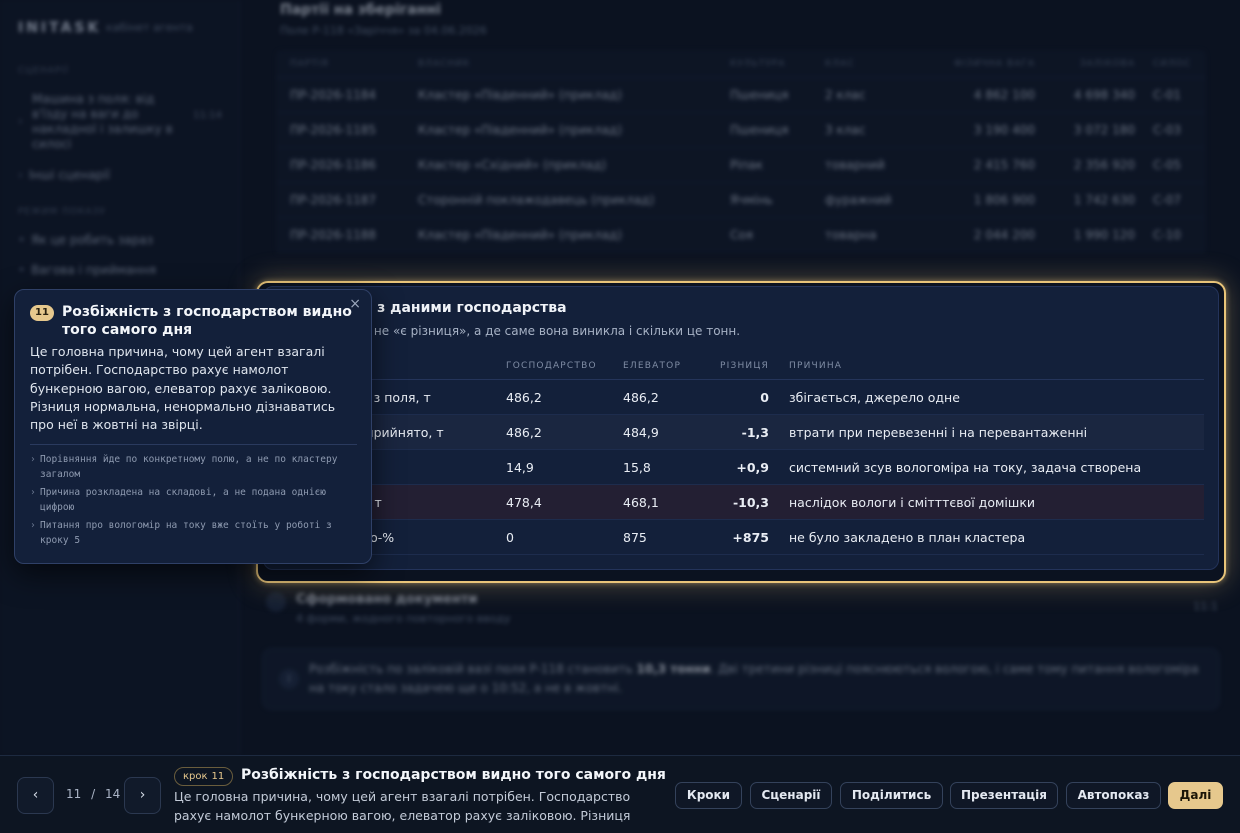  I want to click on table-cell: Кластер «Східний» (приклад), so click(512, 165).